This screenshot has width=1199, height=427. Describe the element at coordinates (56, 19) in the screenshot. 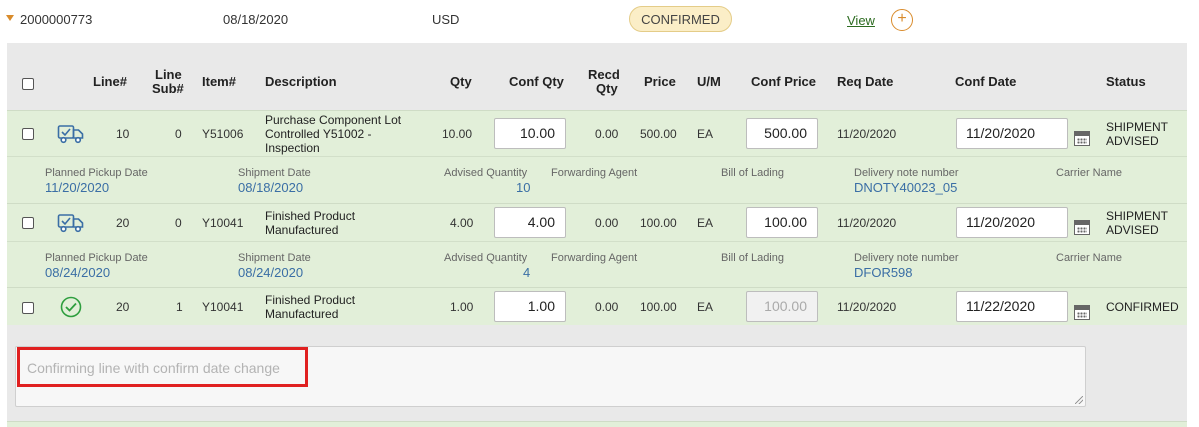

I see `order-number: 2000000773` at that location.